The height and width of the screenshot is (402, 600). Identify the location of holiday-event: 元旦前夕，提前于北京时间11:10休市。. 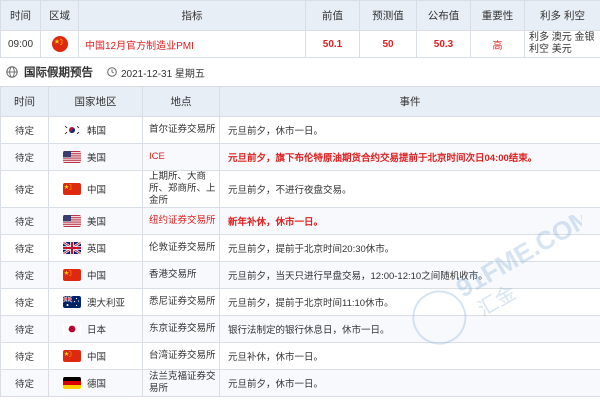
(409, 302).